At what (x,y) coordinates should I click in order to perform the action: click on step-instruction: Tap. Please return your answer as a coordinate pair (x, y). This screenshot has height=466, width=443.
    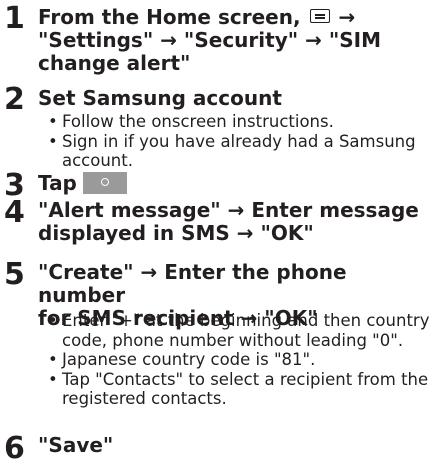
    Looking at the image, I should click on (237, 183).